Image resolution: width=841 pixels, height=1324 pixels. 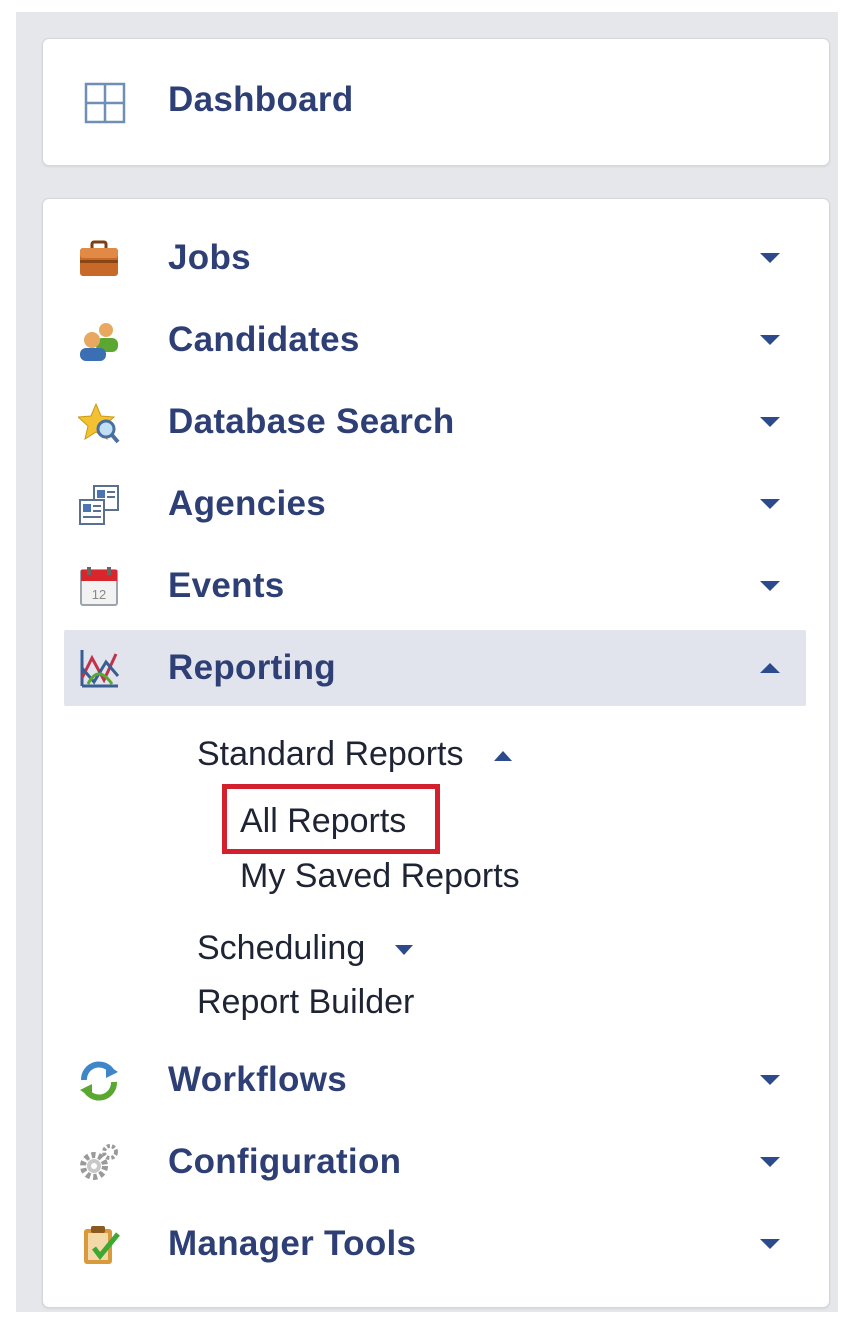 What do you see at coordinates (209, 257) in the screenshot?
I see `nav-item-label: Jobs` at bounding box center [209, 257].